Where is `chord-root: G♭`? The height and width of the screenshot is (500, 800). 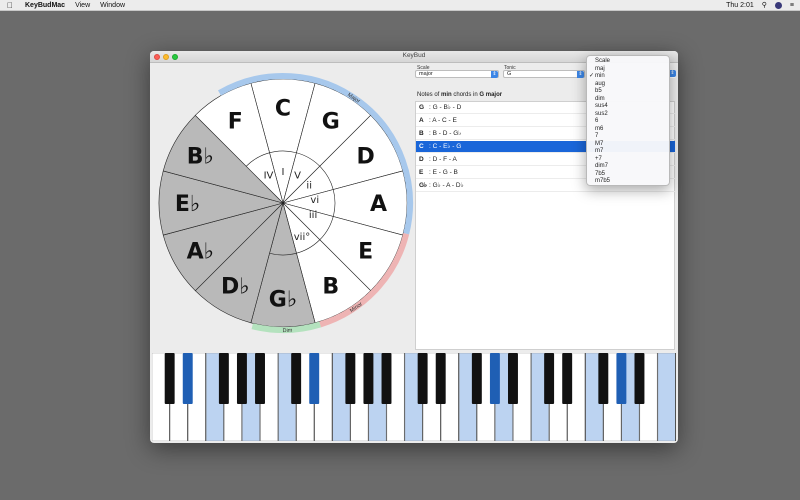 chord-root: G♭ is located at coordinates (423, 185).